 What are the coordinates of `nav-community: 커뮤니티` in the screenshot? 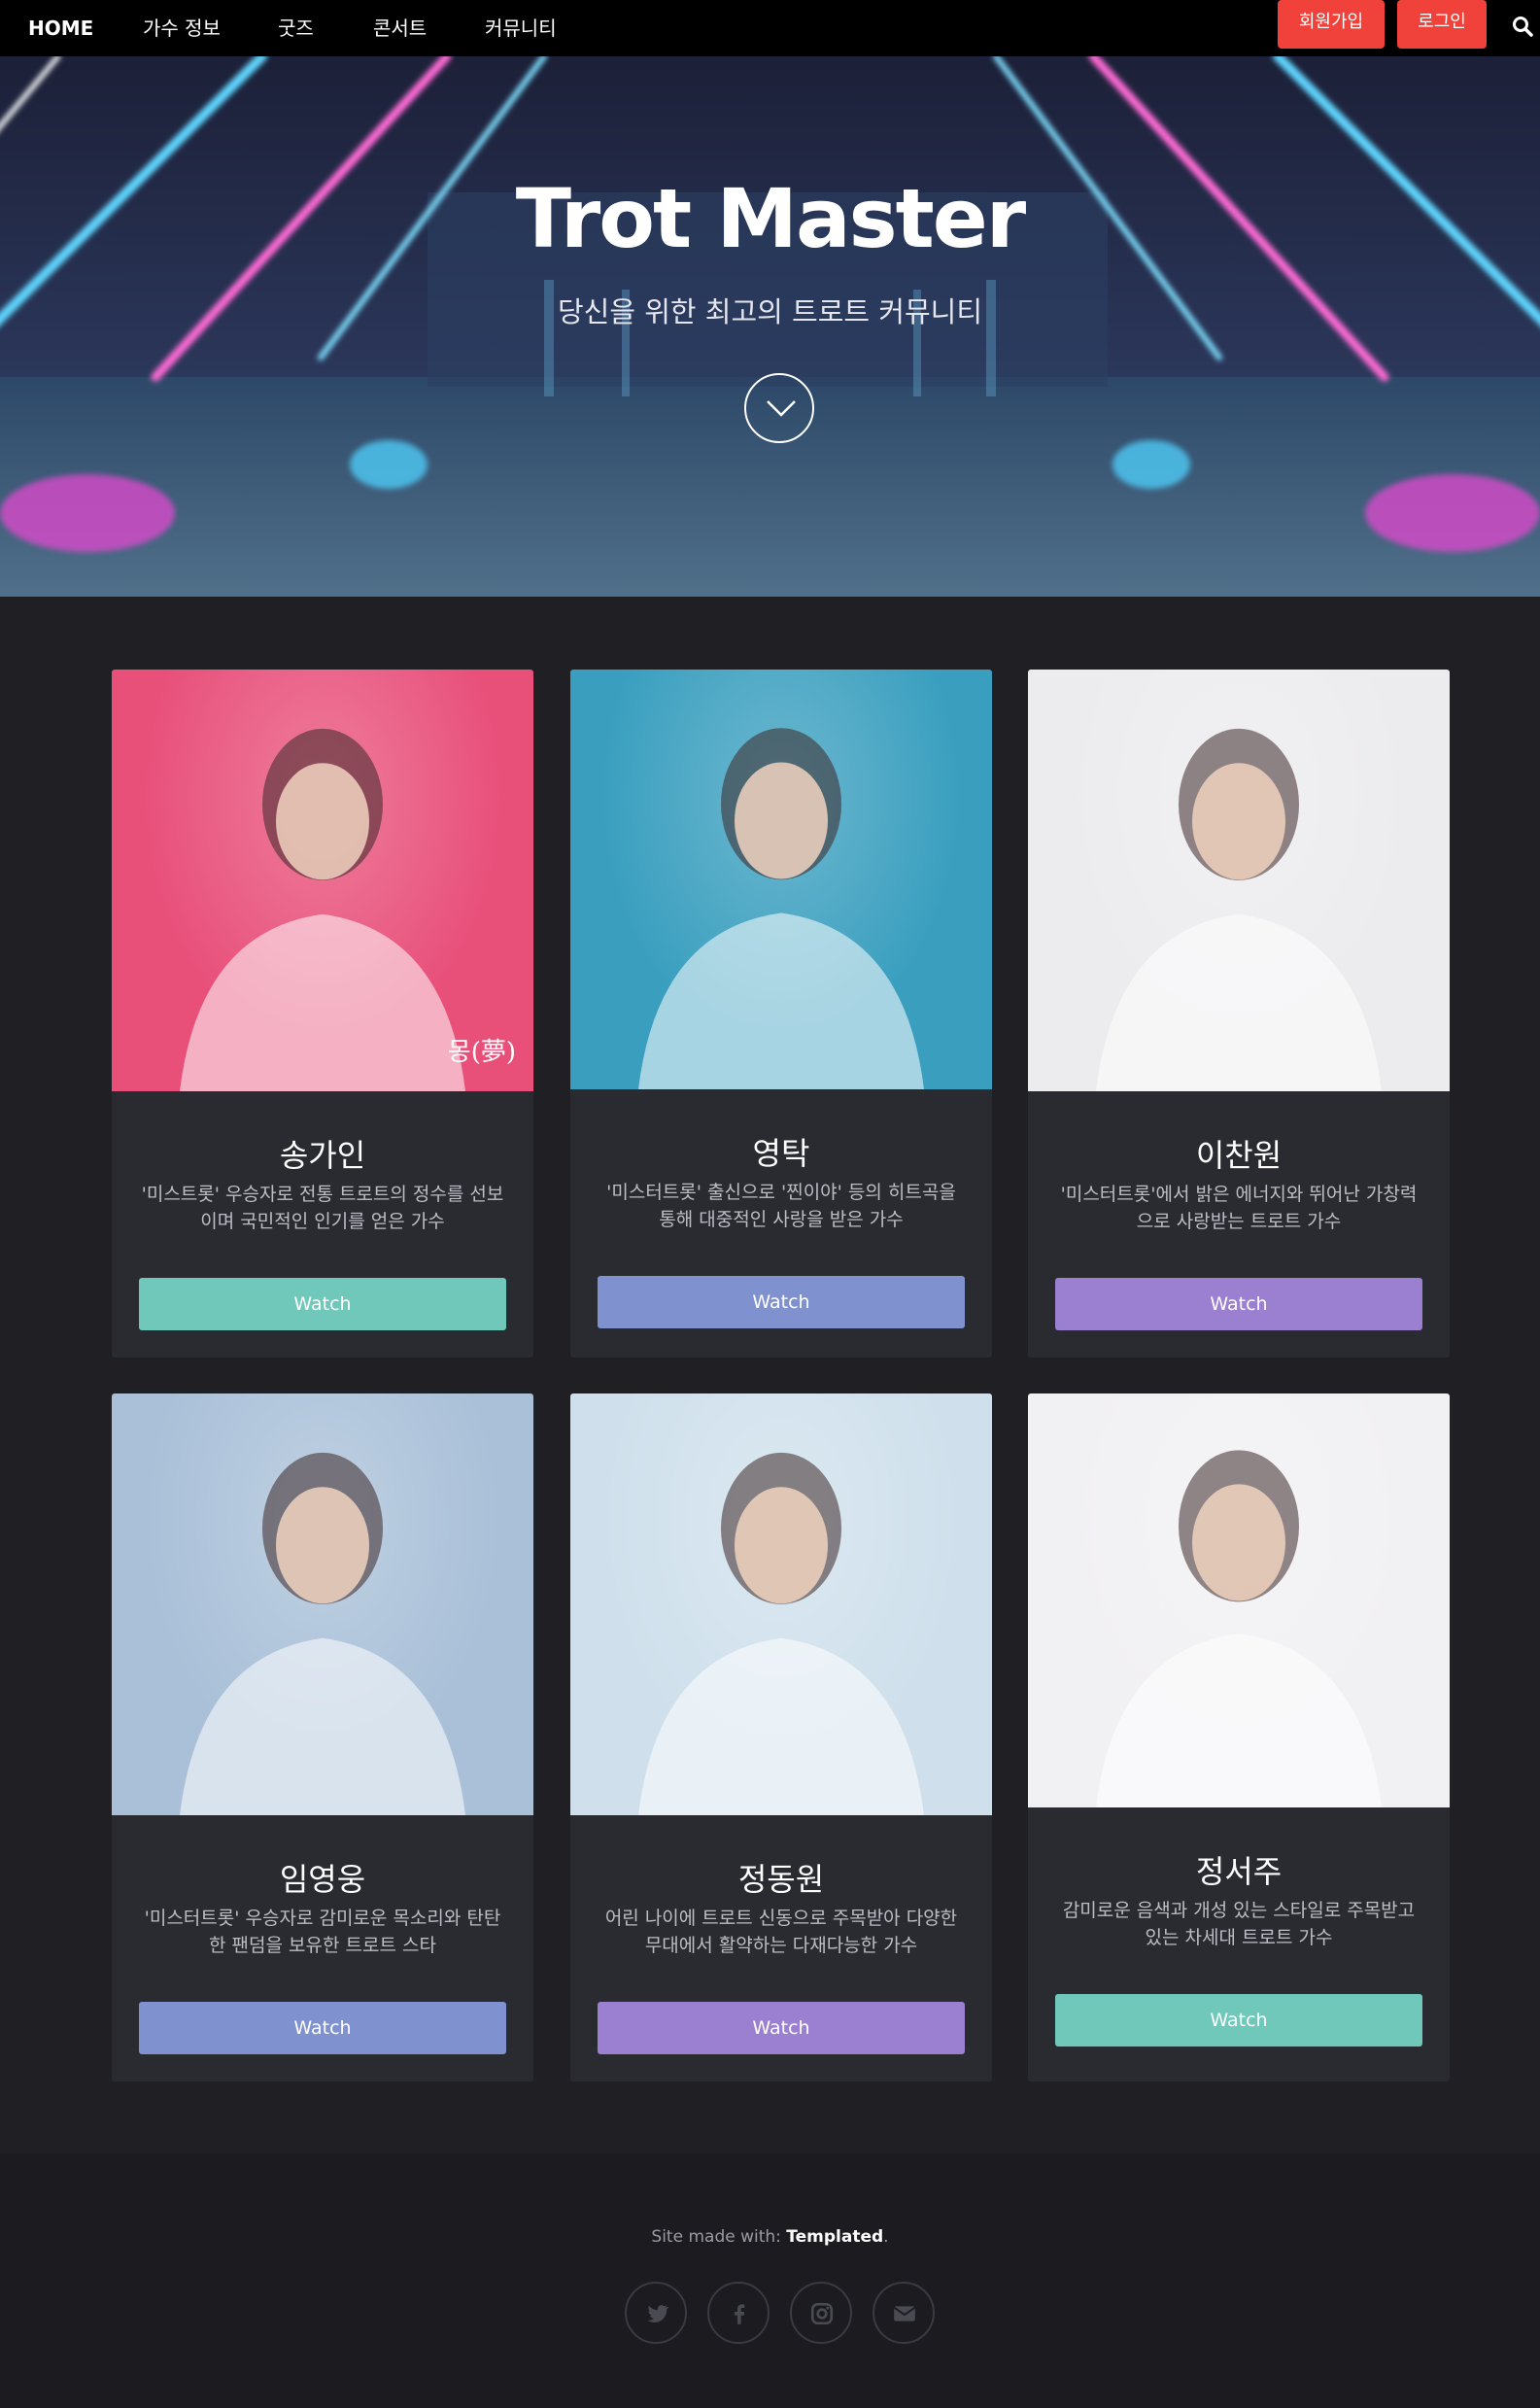 It's located at (521, 28).